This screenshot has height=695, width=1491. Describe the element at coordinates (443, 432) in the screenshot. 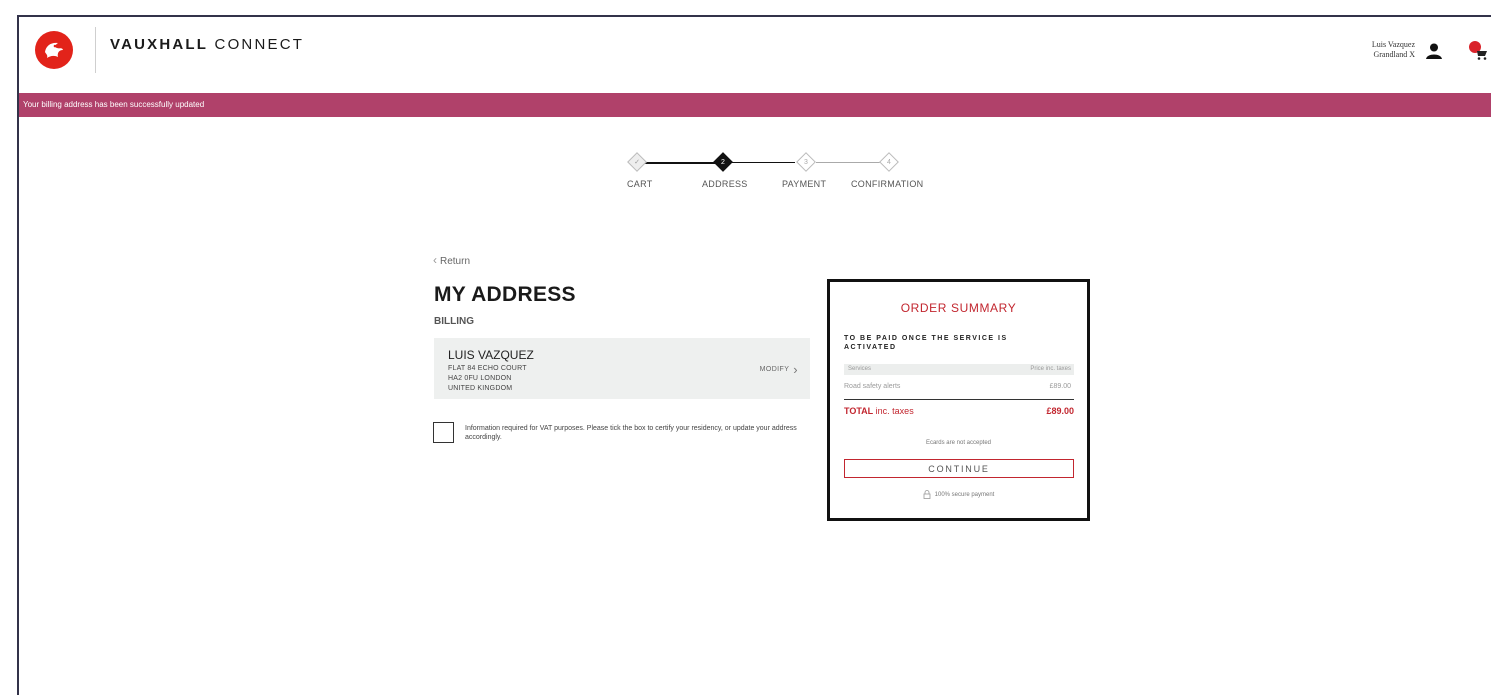

I see `vat-residency-checkbox` at that location.